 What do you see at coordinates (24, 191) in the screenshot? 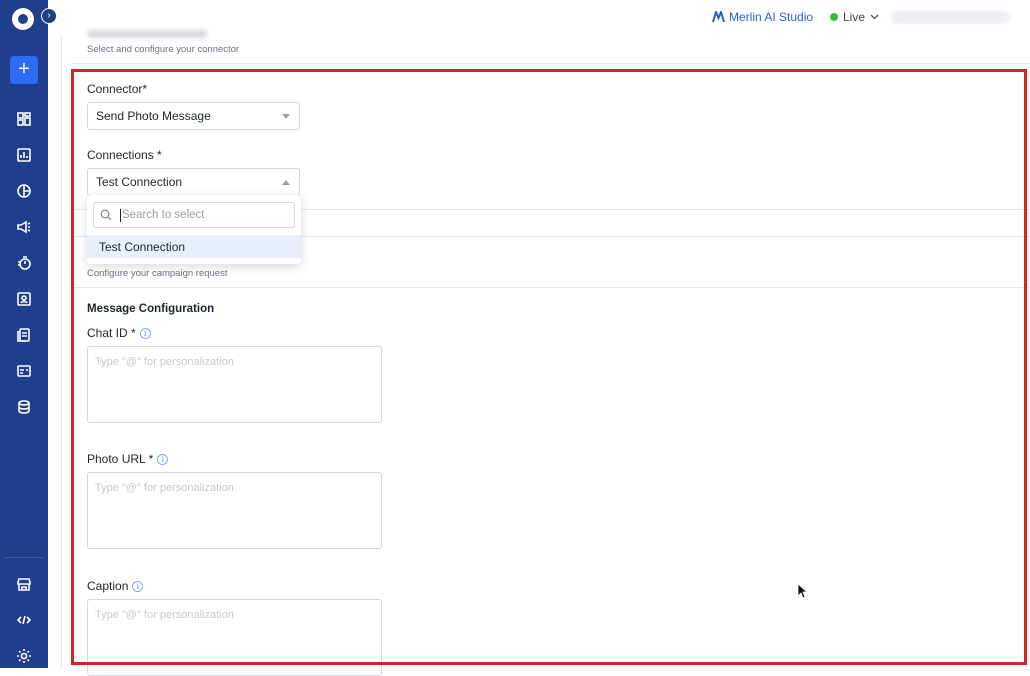
I see `segments-icon` at bounding box center [24, 191].